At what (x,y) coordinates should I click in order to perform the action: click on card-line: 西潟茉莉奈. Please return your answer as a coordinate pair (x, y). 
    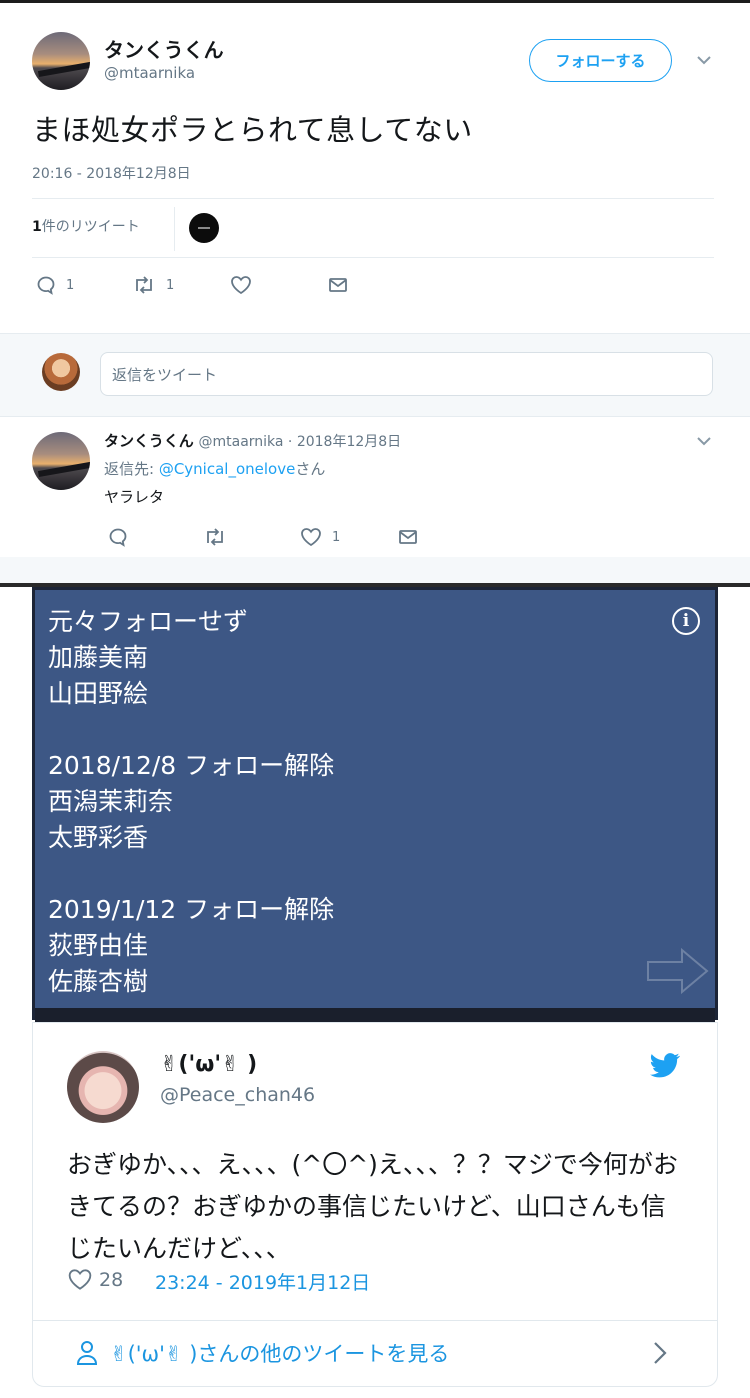
    Looking at the image, I should click on (111, 801).